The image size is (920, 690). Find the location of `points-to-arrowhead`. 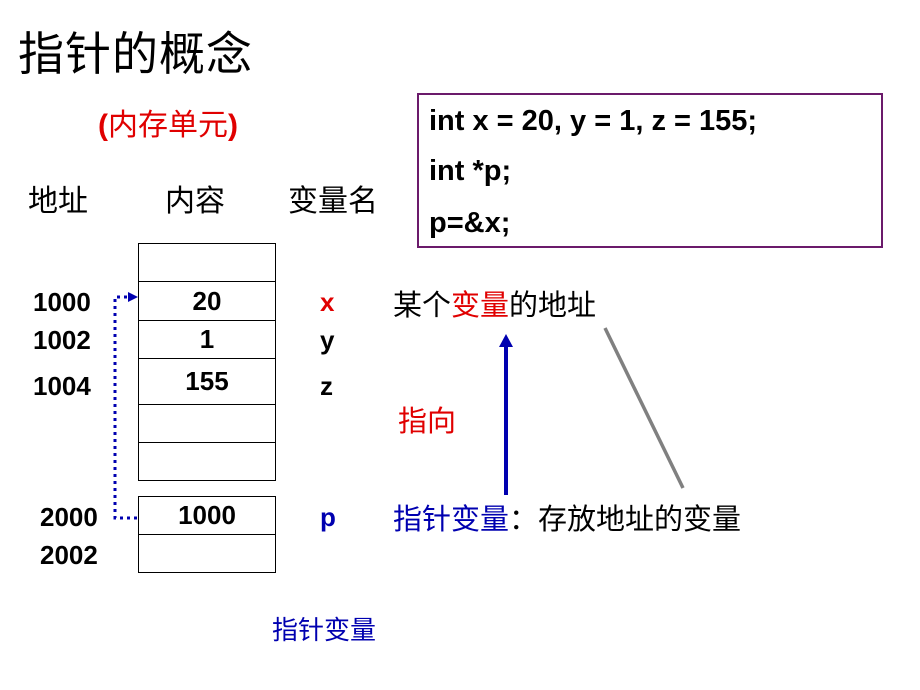

points-to-arrowhead is located at coordinates (506, 340).